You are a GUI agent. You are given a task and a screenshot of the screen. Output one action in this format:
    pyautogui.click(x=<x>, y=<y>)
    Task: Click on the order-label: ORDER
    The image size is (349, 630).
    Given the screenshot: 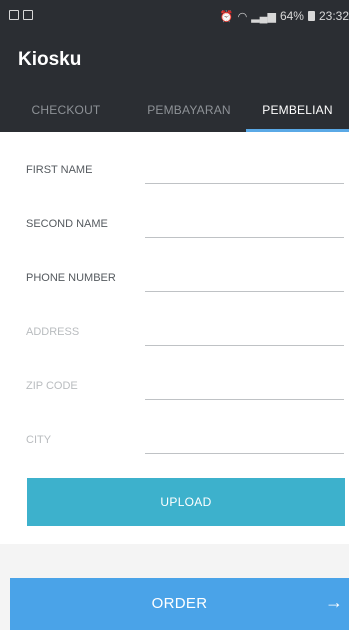 What is the action you would take?
    pyautogui.click(x=179, y=603)
    